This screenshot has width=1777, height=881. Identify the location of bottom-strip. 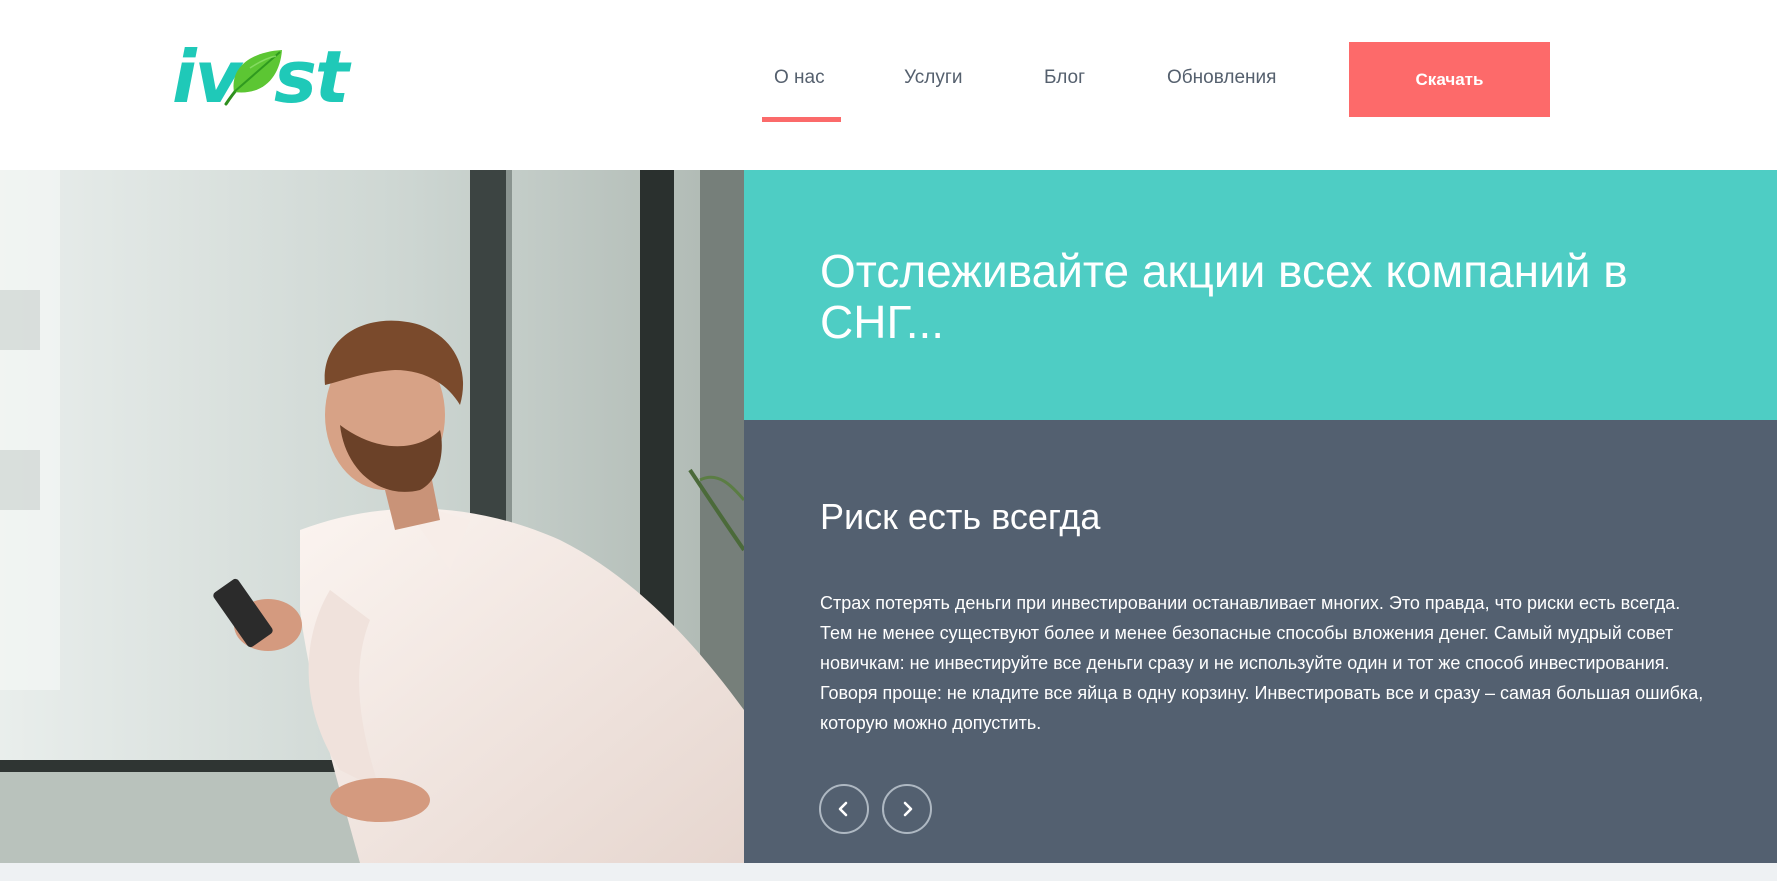
(888, 872).